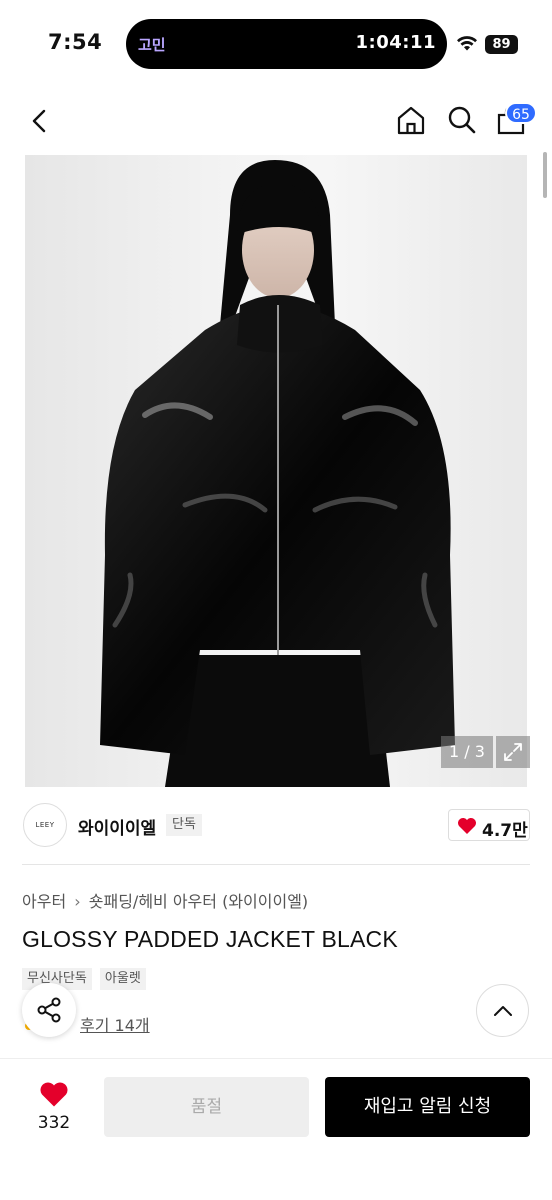 The image size is (552, 1200). I want to click on product-like-count: 332, so click(54, 1123).